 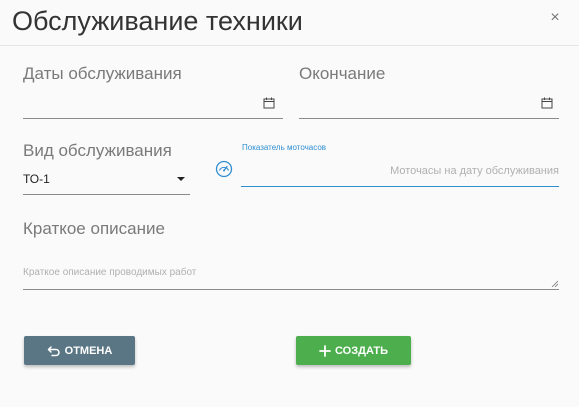 I want to click on create-button-label: СОЗДАТЬ, so click(x=361, y=350).